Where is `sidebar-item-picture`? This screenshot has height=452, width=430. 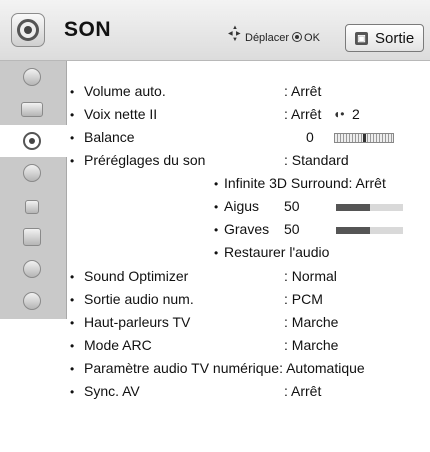 sidebar-item-picture is located at coordinates (33, 109).